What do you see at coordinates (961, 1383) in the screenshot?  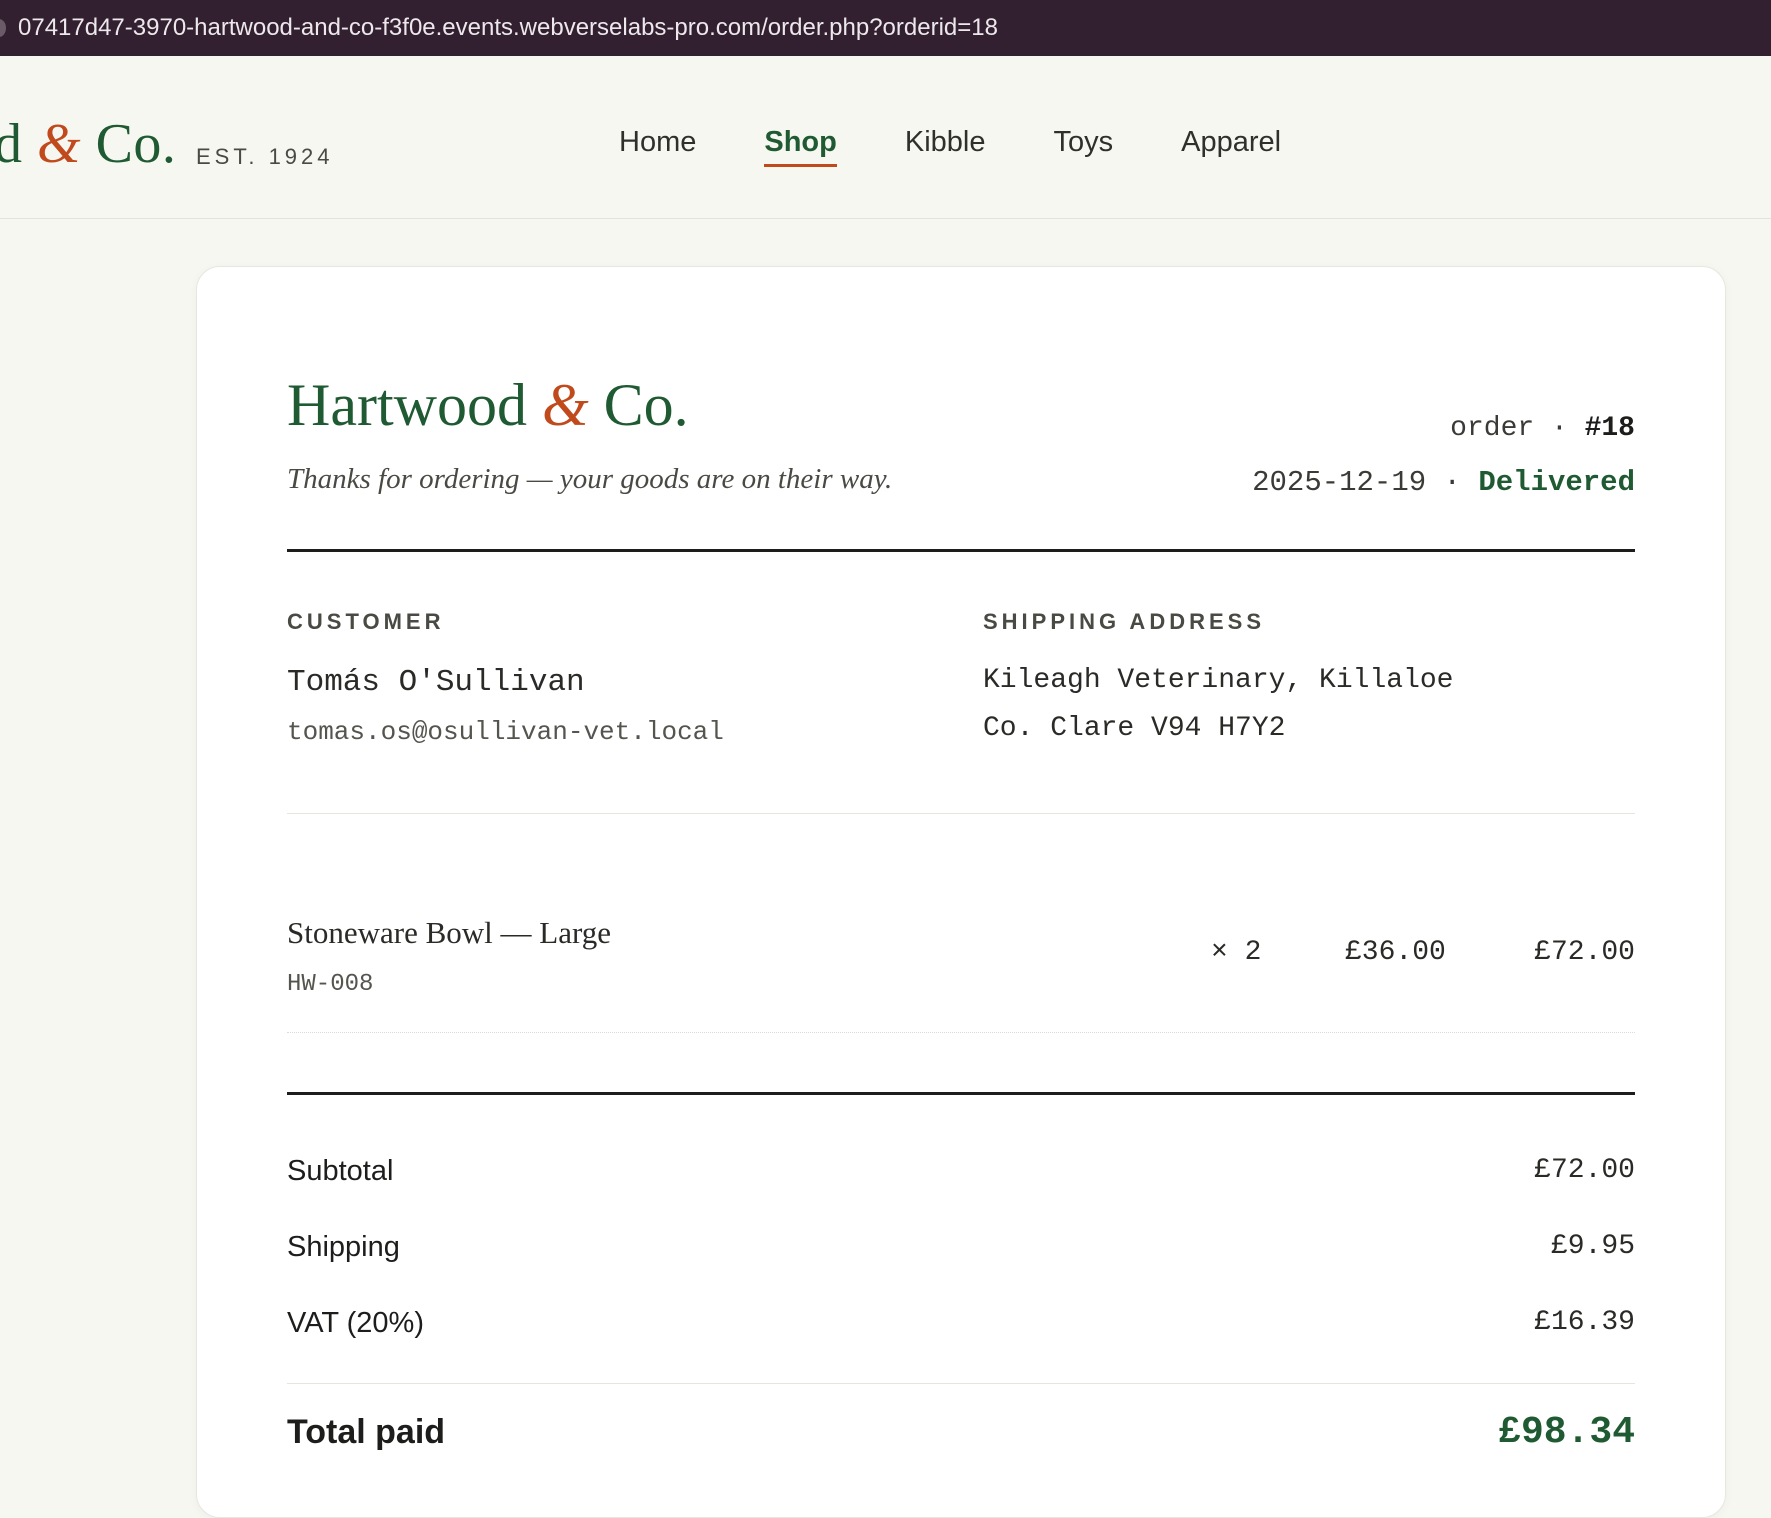 I see `total-divider` at bounding box center [961, 1383].